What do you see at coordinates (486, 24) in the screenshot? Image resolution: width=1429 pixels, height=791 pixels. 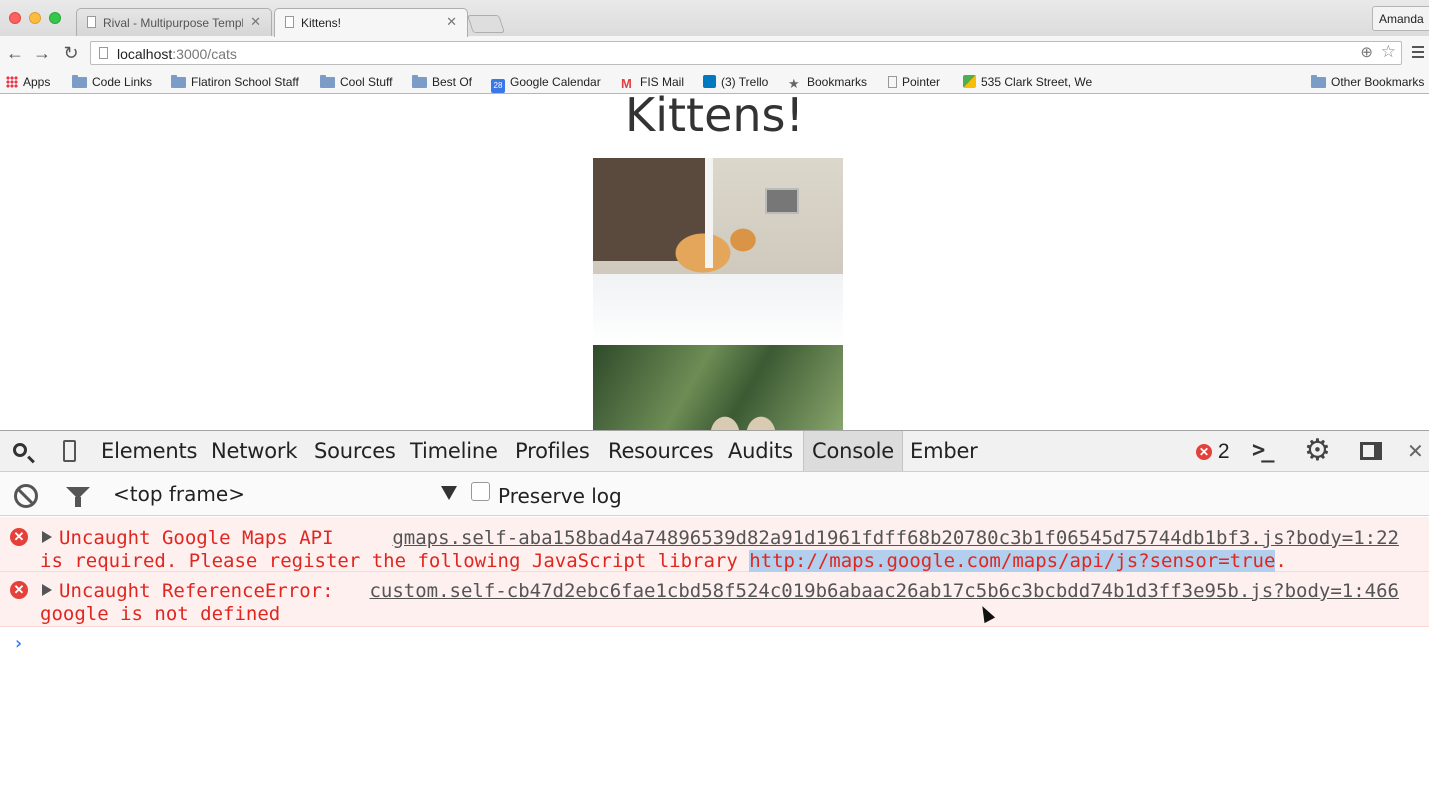 I see `new-tab-button` at bounding box center [486, 24].